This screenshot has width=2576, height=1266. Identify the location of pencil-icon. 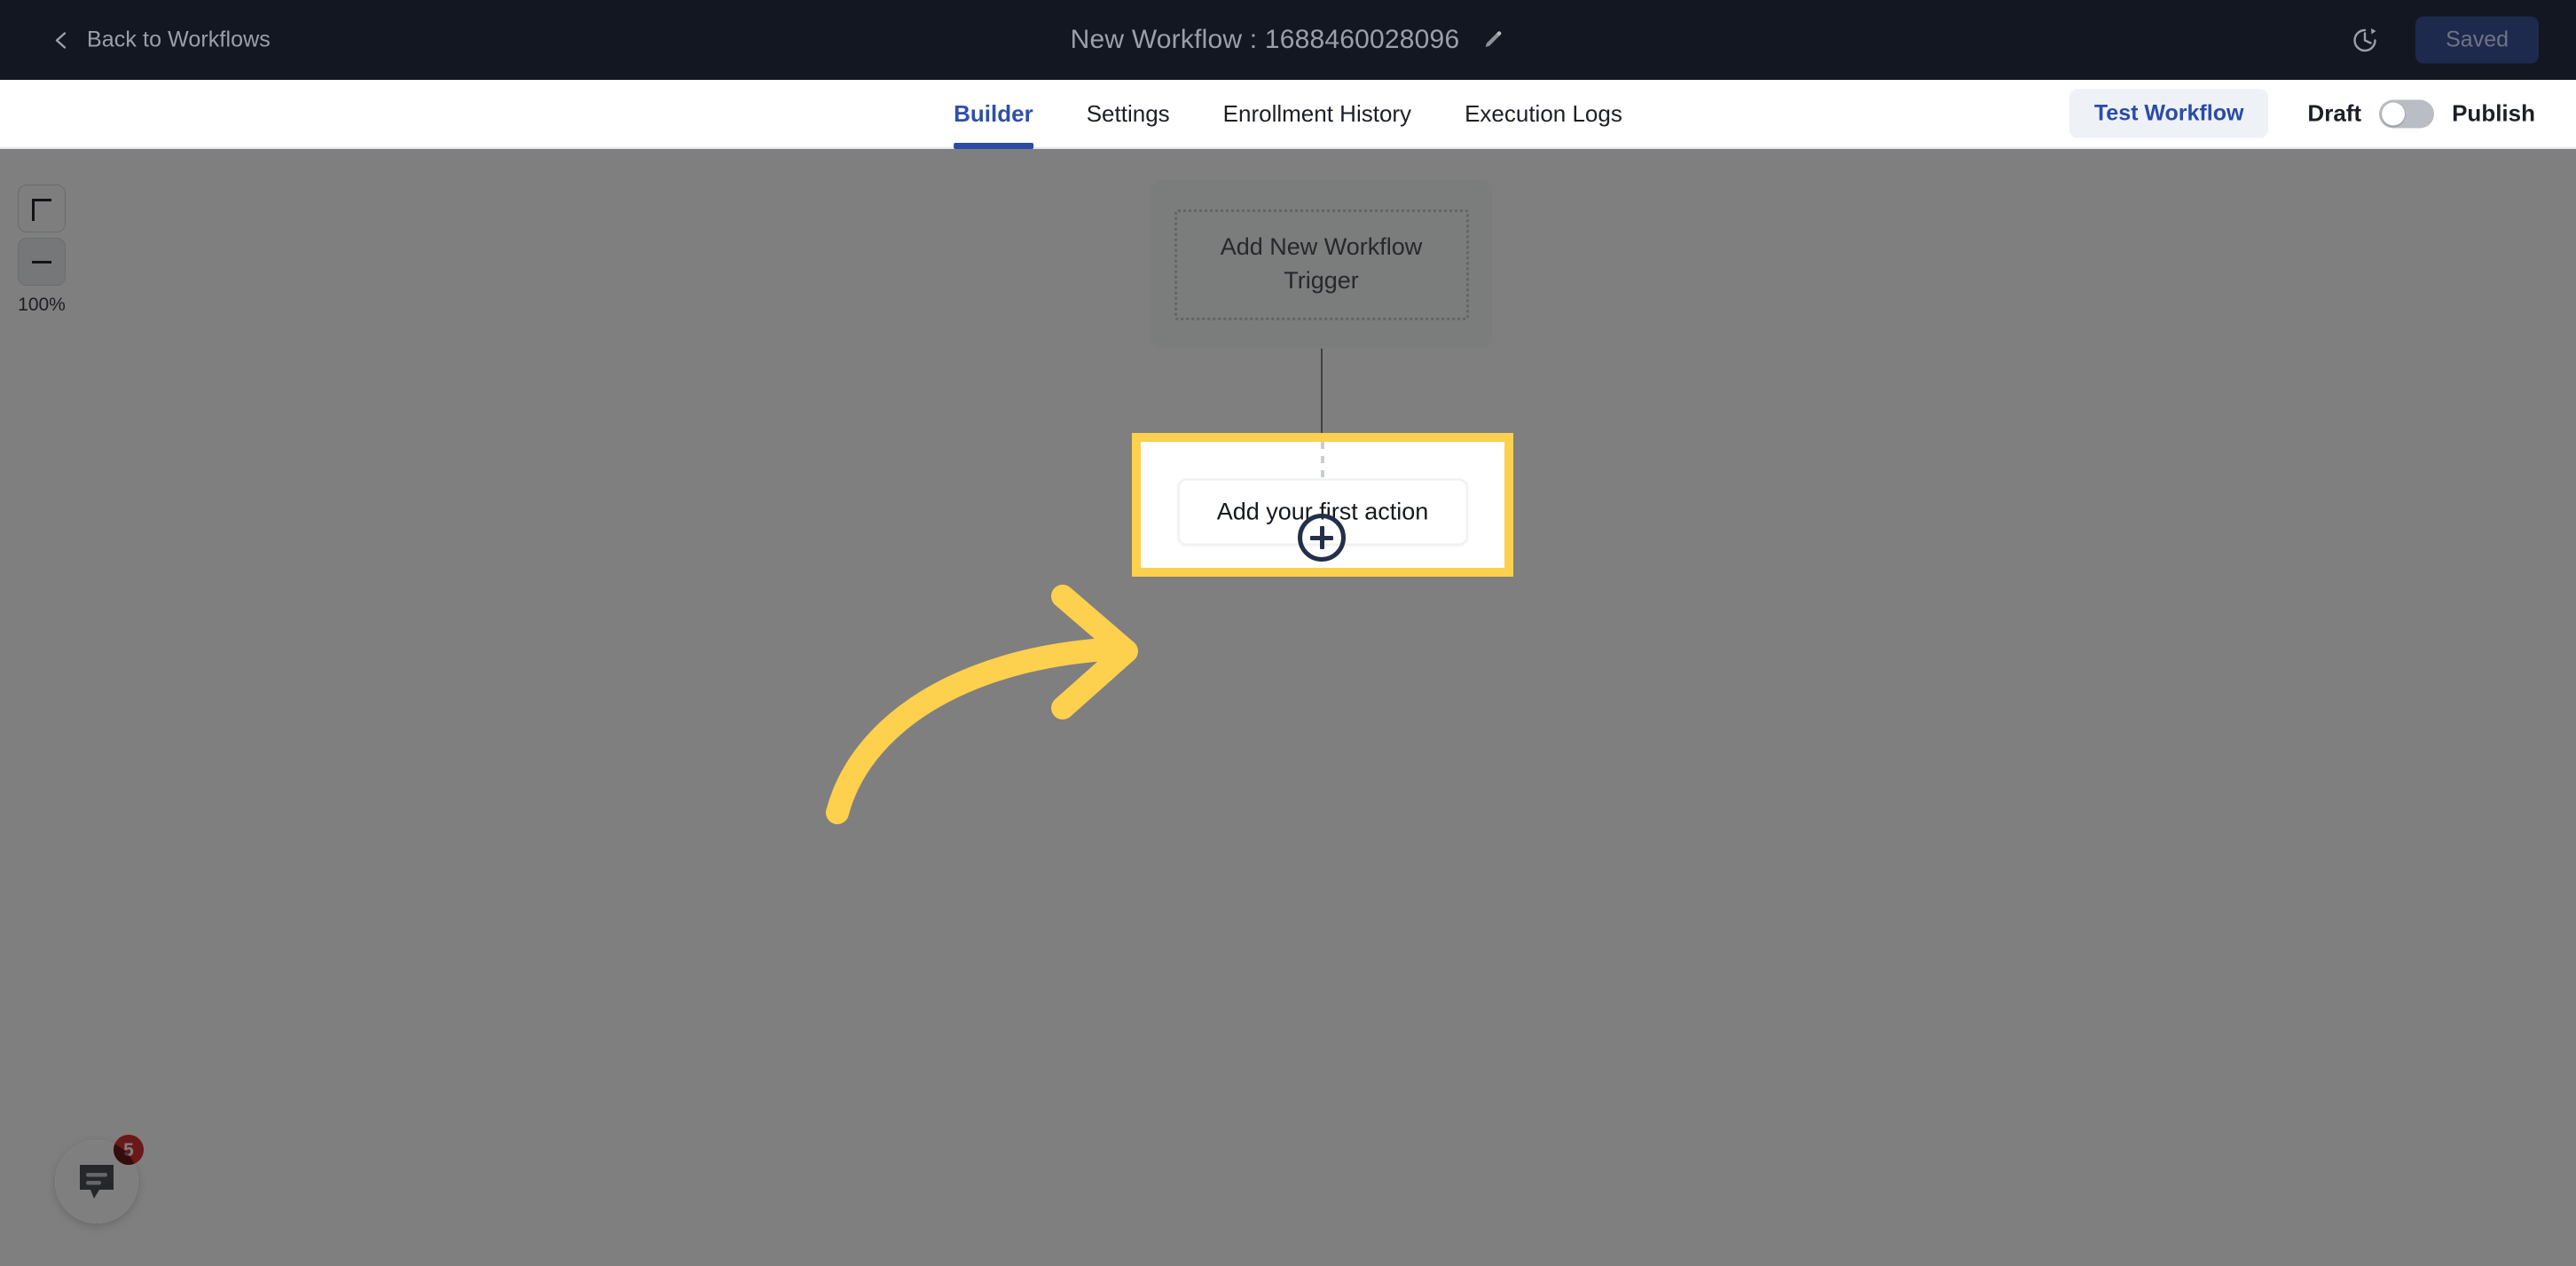
(1492, 40).